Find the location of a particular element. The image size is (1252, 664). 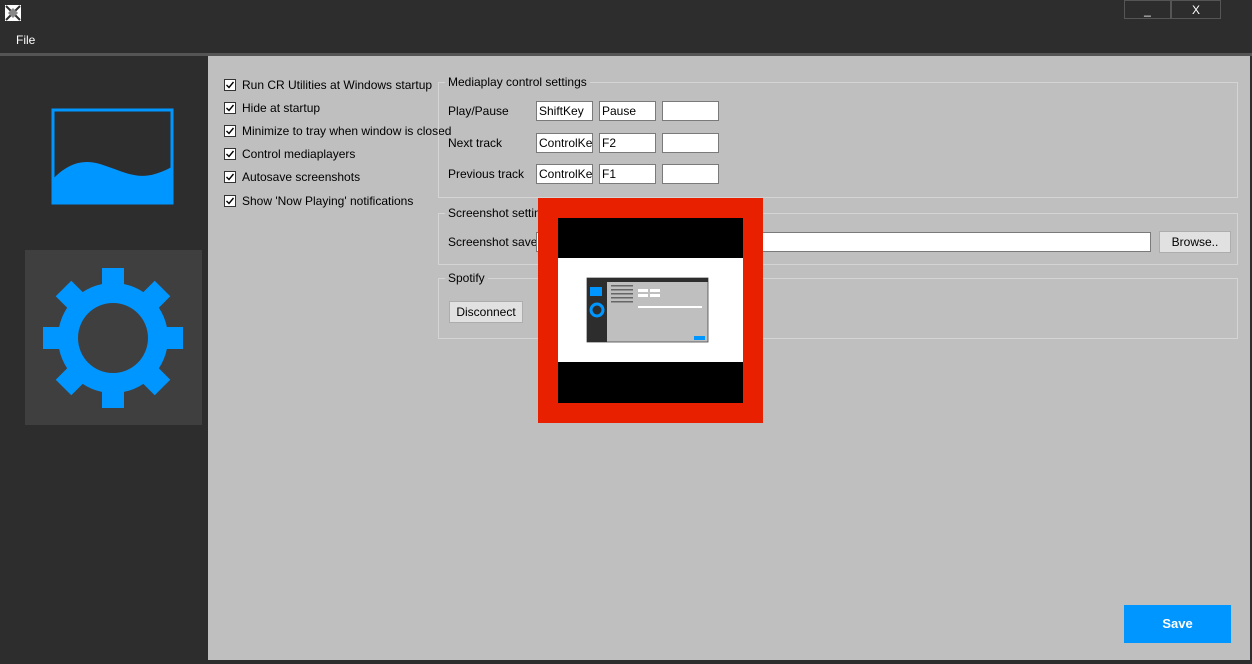

preview-canvas is located at coordinates (650, 310).